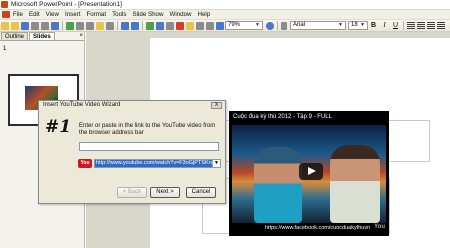 Image resolution: width=450 pixels, height=248 pixels. Describe the element at coordinates (119, 14) in the screenshot. I see `menu-tools: Tools` at that location.